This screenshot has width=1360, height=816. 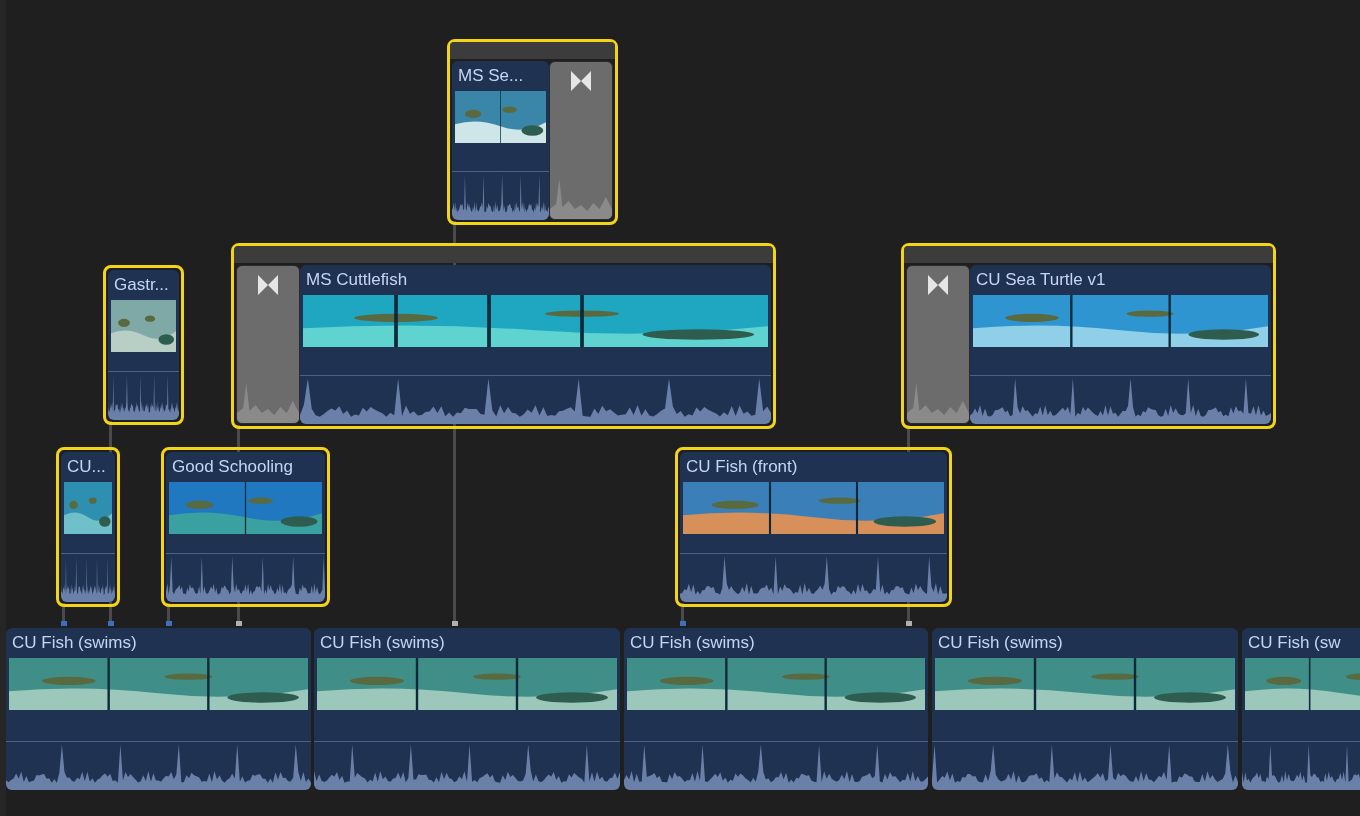 What do you see at coordinates (742, 467) in the screenshot?
I see `clip-title: CU Fish (front)` at bounding box center [742, 467].